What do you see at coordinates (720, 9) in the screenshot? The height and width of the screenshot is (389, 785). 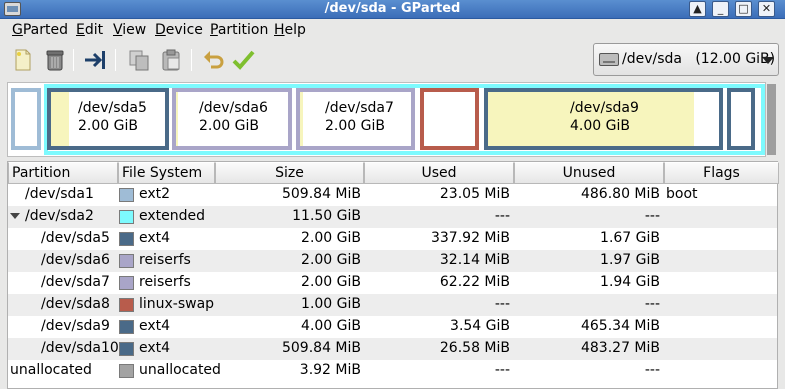 I see `minimize-button: _` at bounding box center [720, 9].